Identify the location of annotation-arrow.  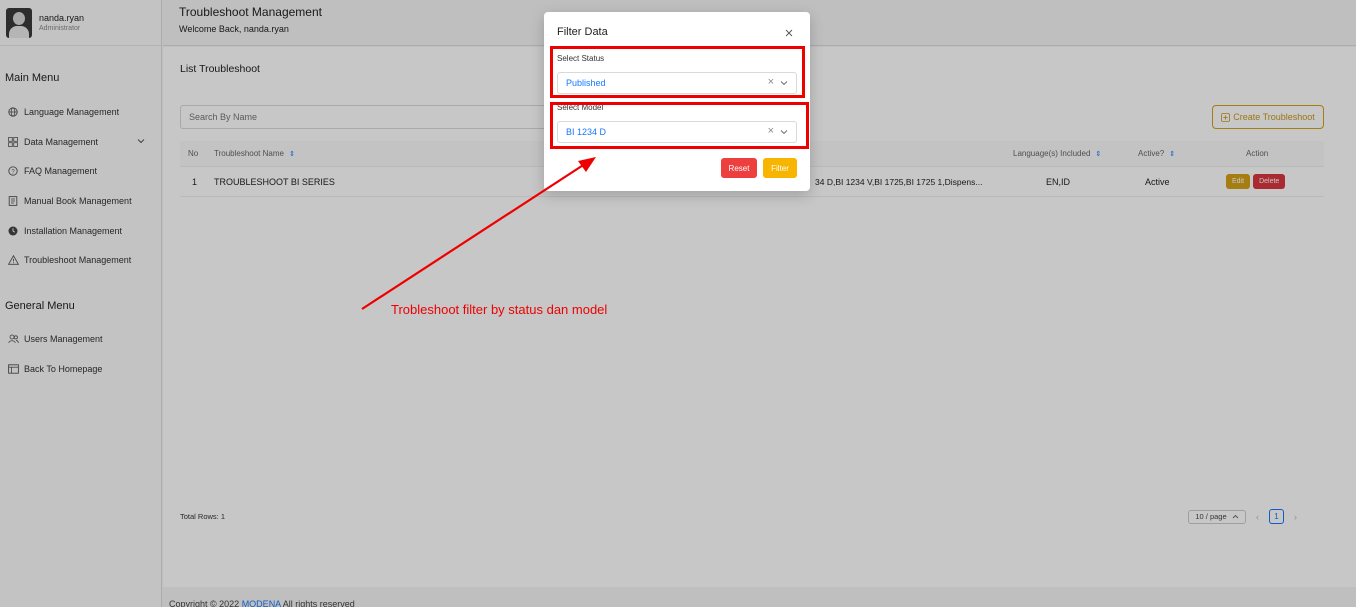
(478, 233).